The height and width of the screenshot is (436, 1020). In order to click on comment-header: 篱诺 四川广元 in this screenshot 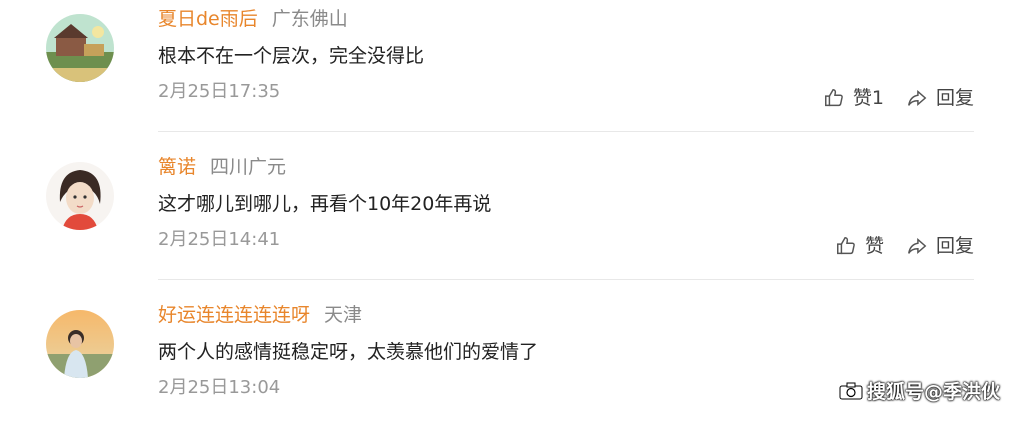, I will do `click(222, 167)`.